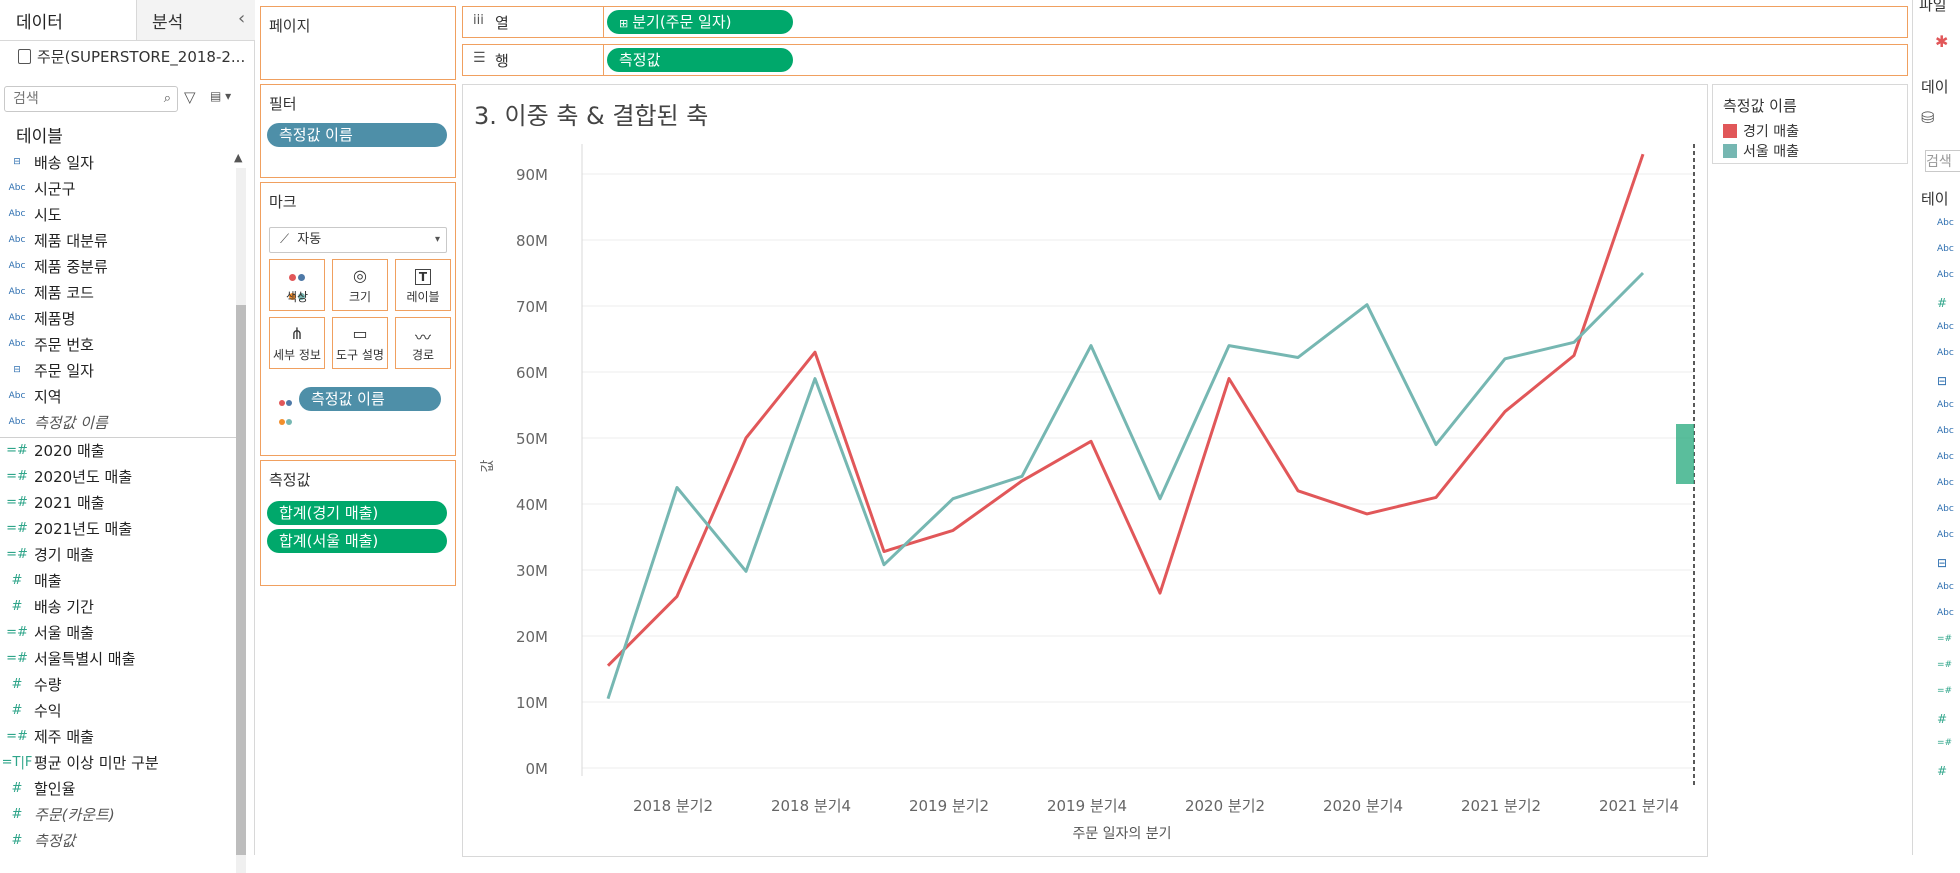 The height and width of the screenshot is (873, 1960). I want to click on field-item: Abc 주문 번호, so click(118, 344).